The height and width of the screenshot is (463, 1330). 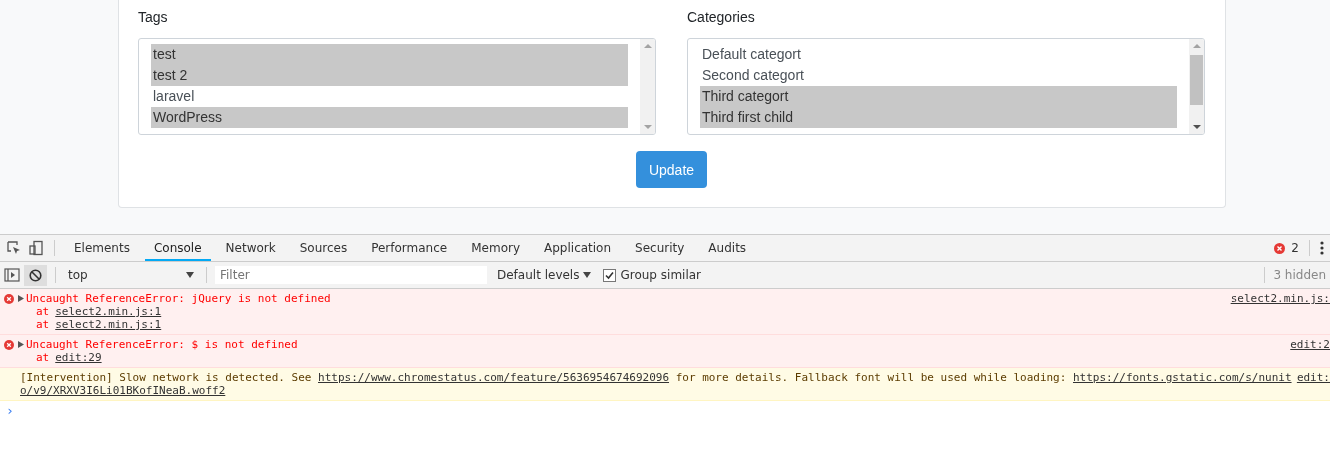 I want to click on list-option: Third first child, so click(x=938, y=117).